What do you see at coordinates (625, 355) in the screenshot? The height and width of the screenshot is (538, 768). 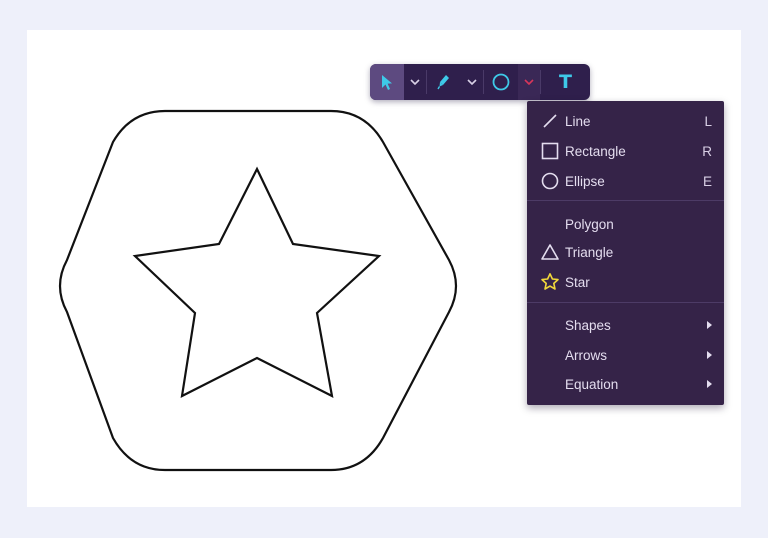 I see `menu-item-arrows: Arrows` at bounding box center [625, 355].